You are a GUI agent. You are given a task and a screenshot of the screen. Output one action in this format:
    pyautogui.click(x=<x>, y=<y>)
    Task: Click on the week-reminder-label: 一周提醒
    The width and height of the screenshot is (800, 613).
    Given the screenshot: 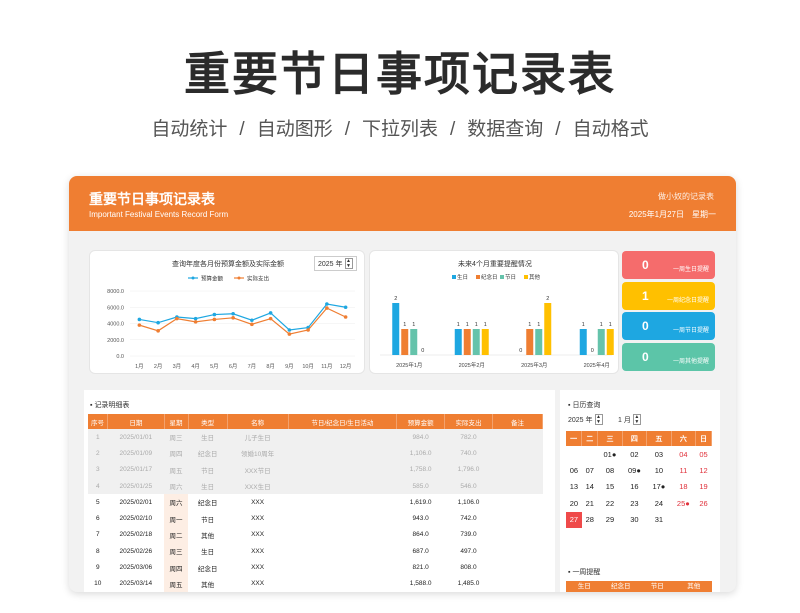 What is the action you would take?
    pyautogui.click(x=586, y=572)
    